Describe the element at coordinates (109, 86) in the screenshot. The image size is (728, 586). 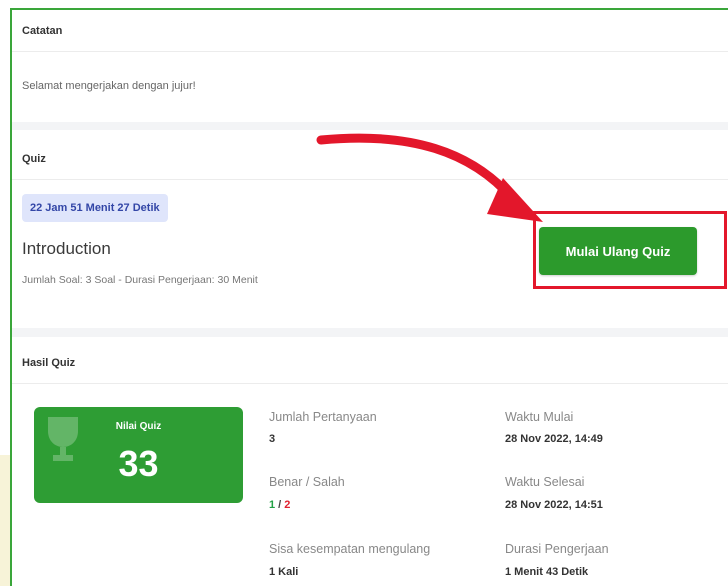
I see `notes-text: Selamat mengerjakan dengan jujur!` at that location.